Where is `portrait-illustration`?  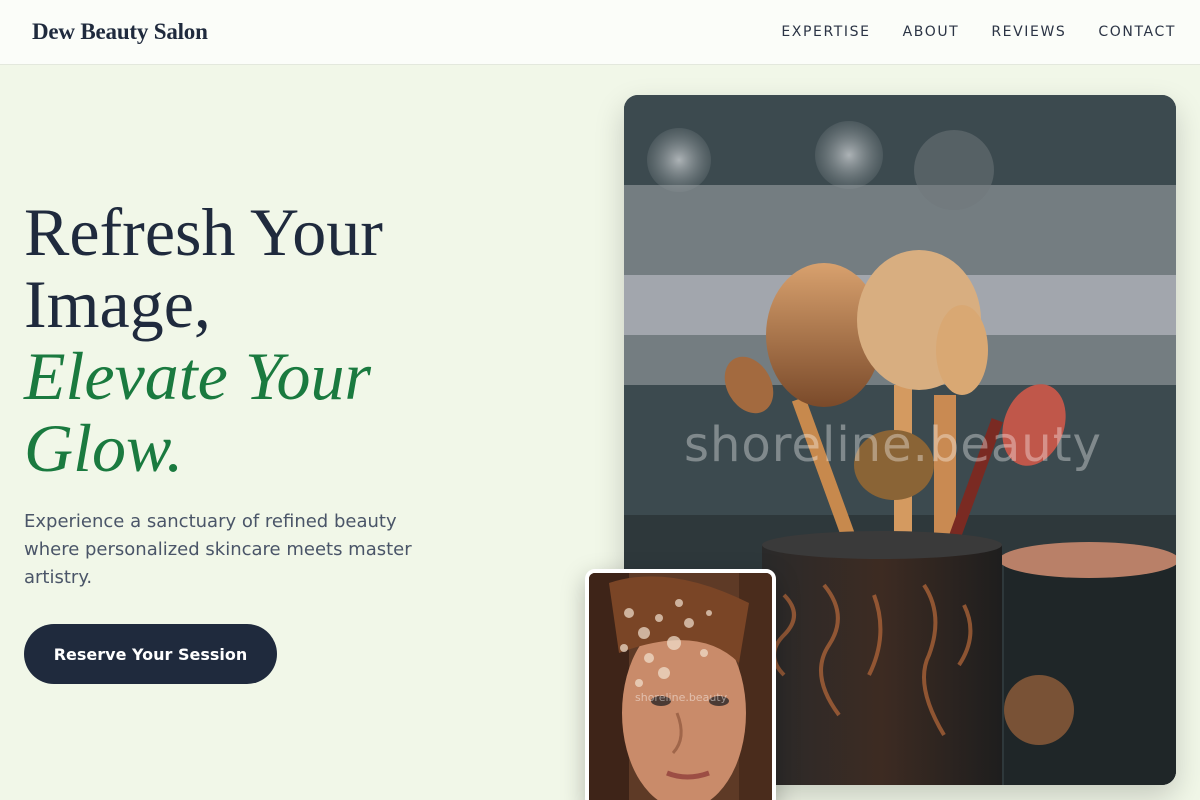 portrait-illustration is located at coordinates (680, 686).